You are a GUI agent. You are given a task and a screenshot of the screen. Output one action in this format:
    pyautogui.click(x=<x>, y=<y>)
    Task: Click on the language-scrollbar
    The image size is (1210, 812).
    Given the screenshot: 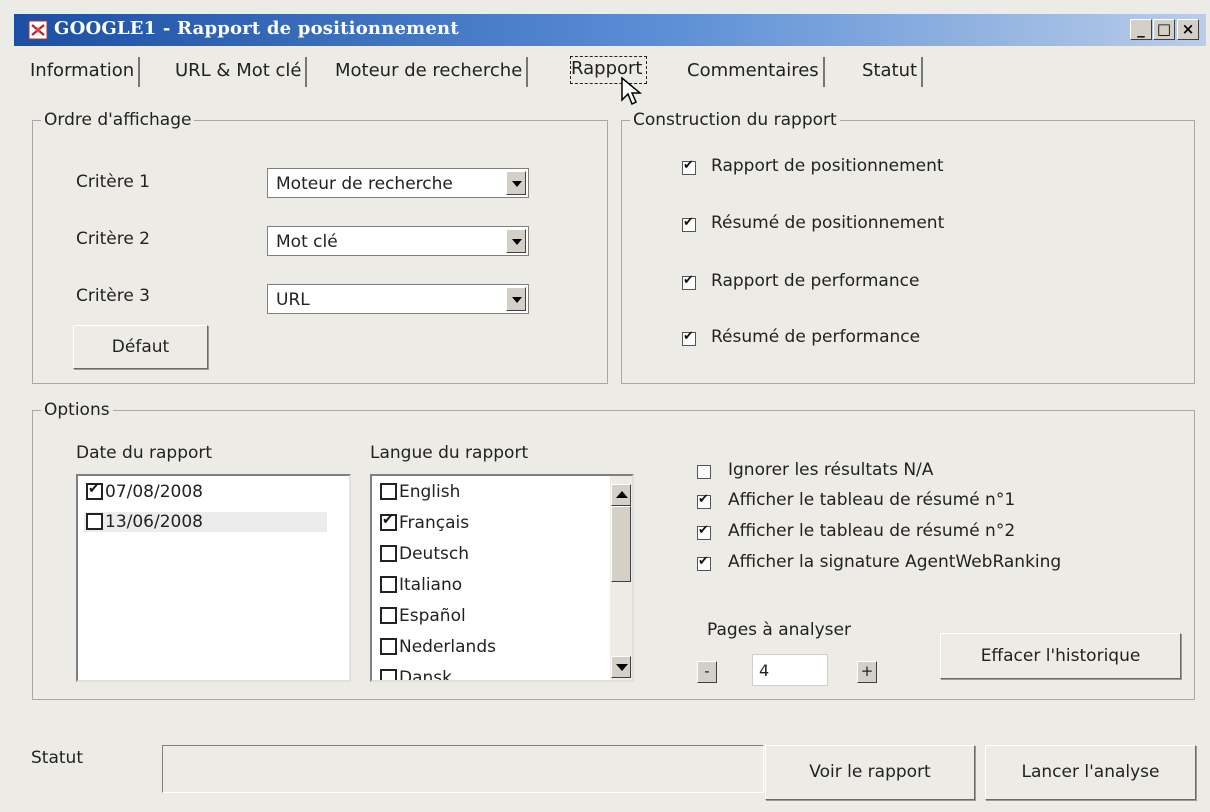 What is the action you would take?
    pyautogui.click(x=621, y=578)
    